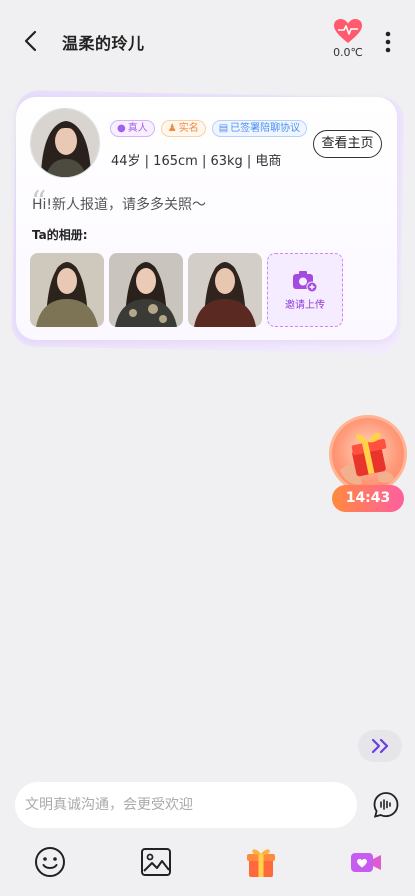 This screenshot has height=896, width=415. Describe the element at coordinates (265, 128) in the screenshot. I see `agreement-label: 已签署陪聊协议` at that location.